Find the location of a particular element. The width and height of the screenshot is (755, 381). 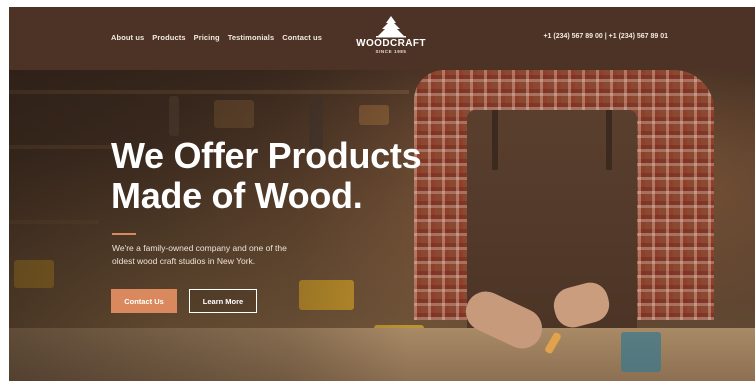

subtitle-line-2: oldest wood craft studios in New York. is located at coordinates (184, 261).